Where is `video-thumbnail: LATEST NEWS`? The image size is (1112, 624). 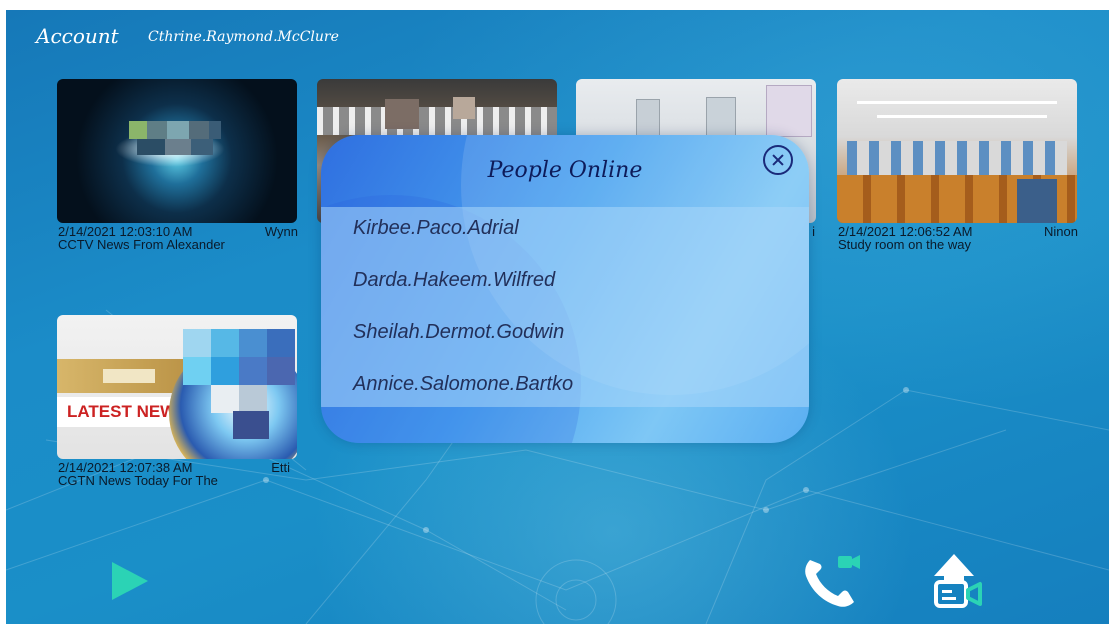 video-thumbnail: LATEST NEWS is located at coordinates (177, 387).